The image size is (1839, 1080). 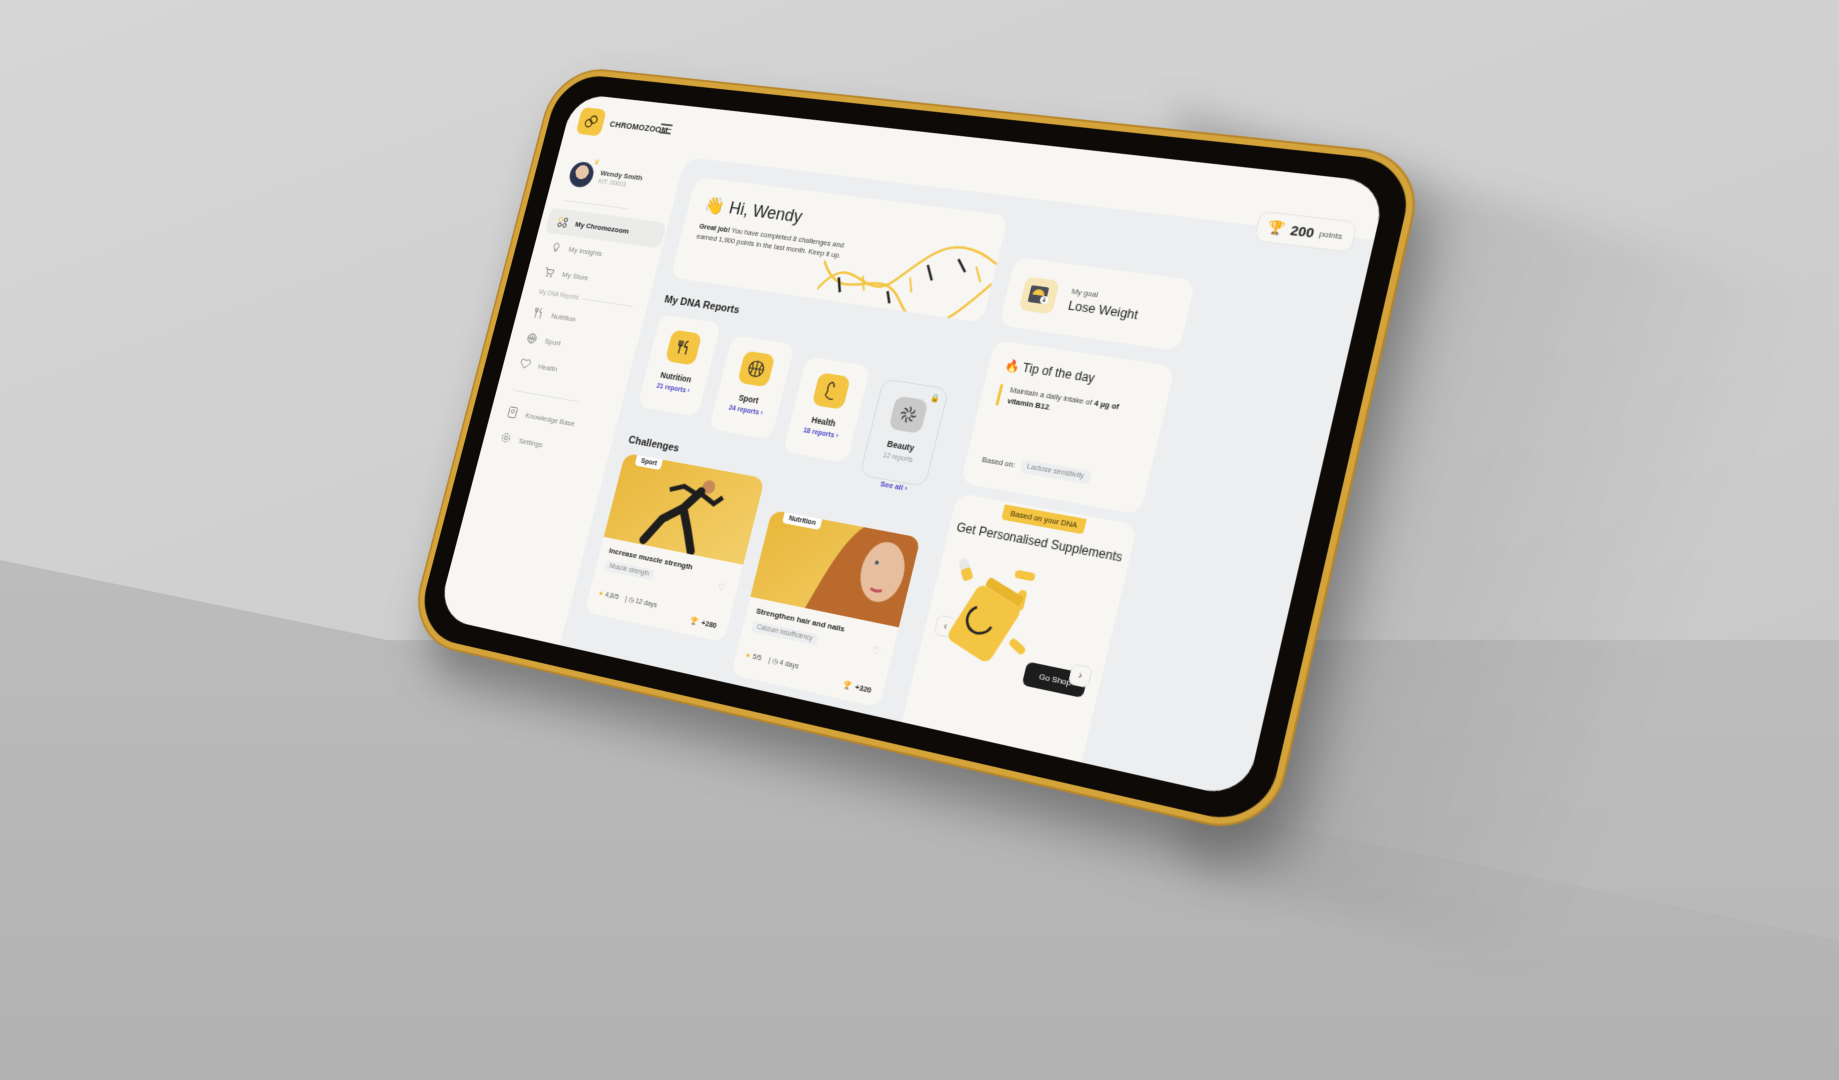 I want to click on report-card-nutrition: Nutrition 21 reports ›, so click(x=679, y=365).